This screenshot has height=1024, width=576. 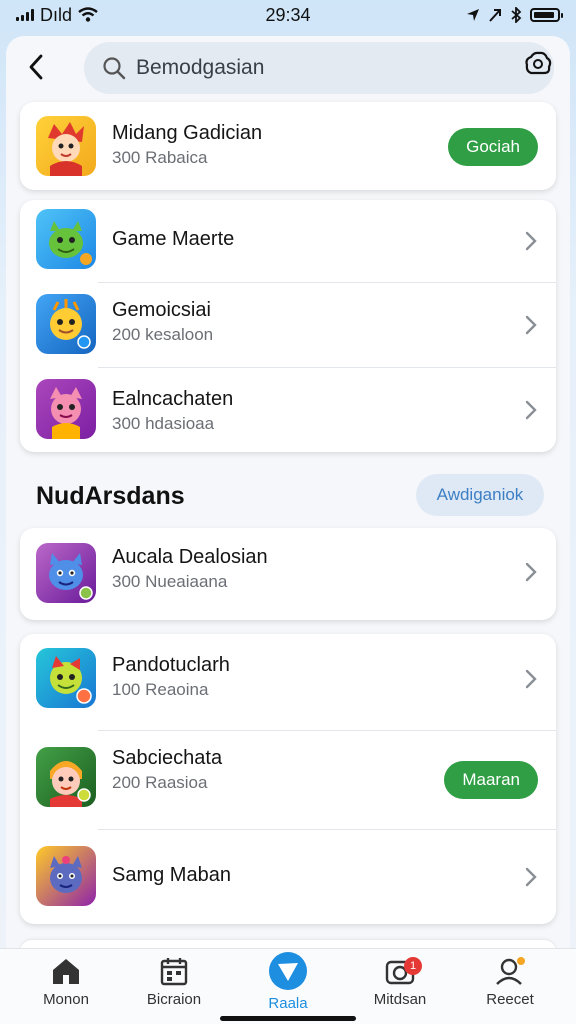 I want to click on signal-icon, so click(x=25, y=15).